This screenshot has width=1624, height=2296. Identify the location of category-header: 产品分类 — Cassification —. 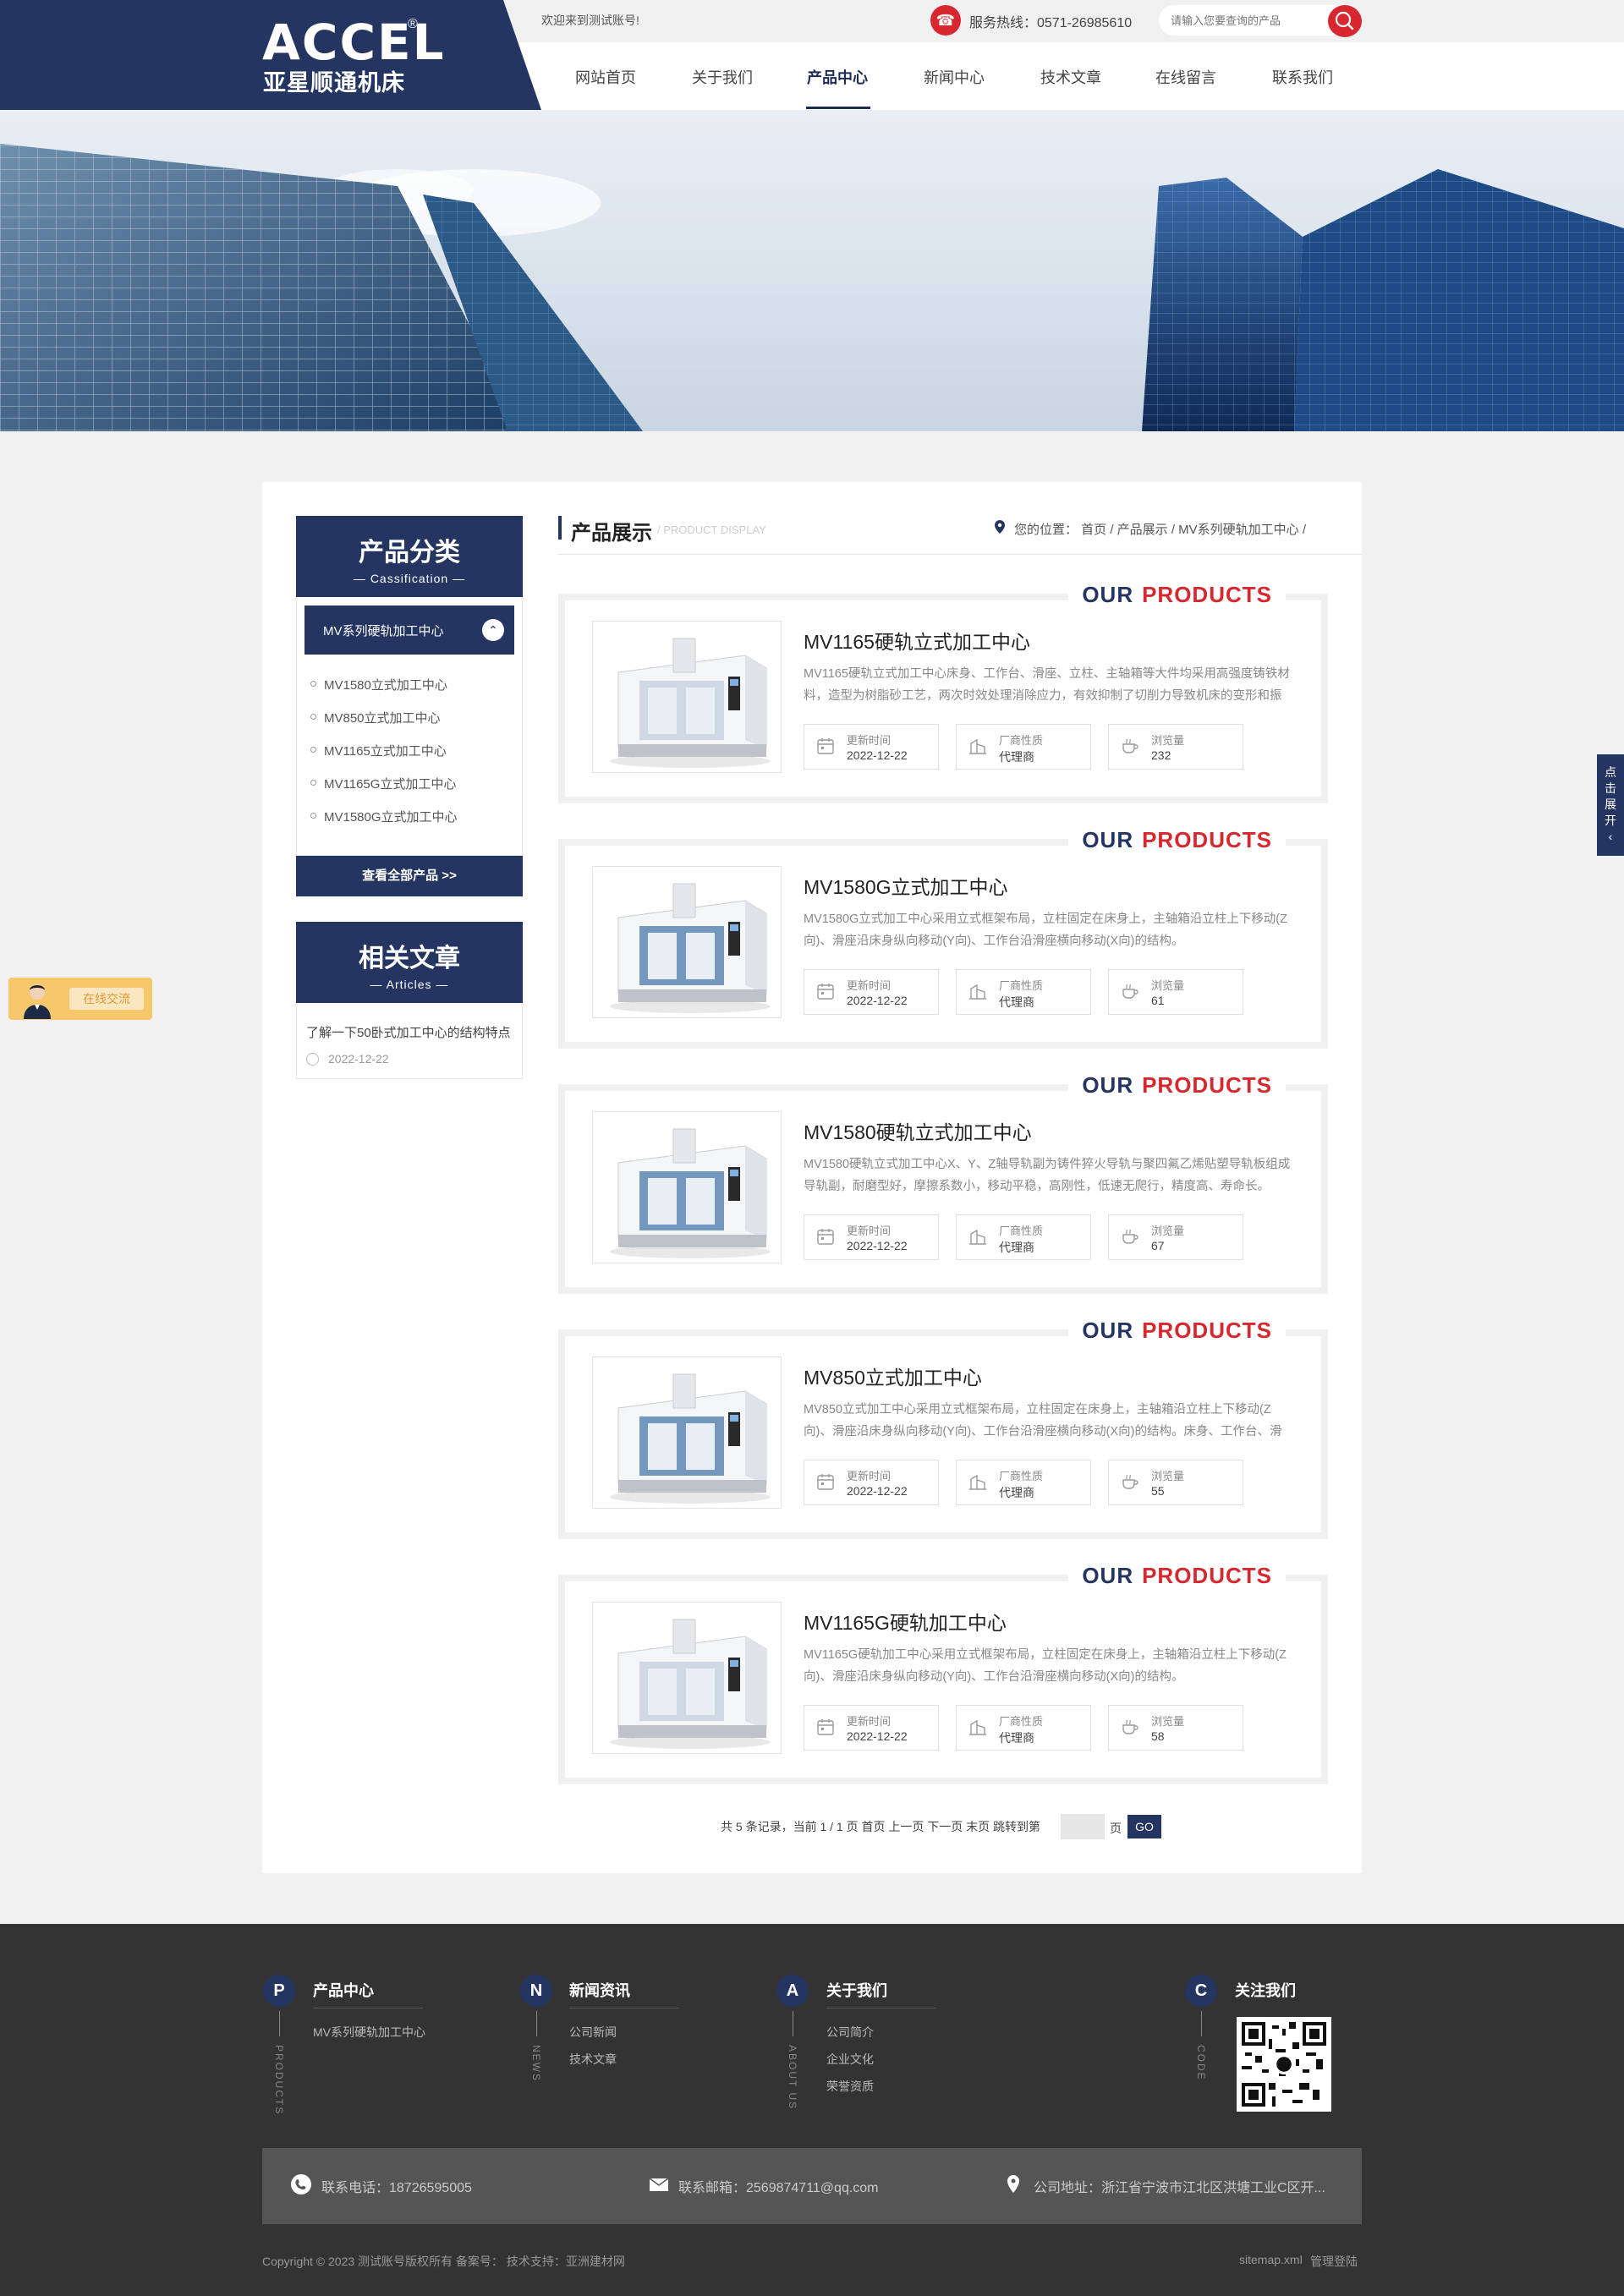
(409, 556).